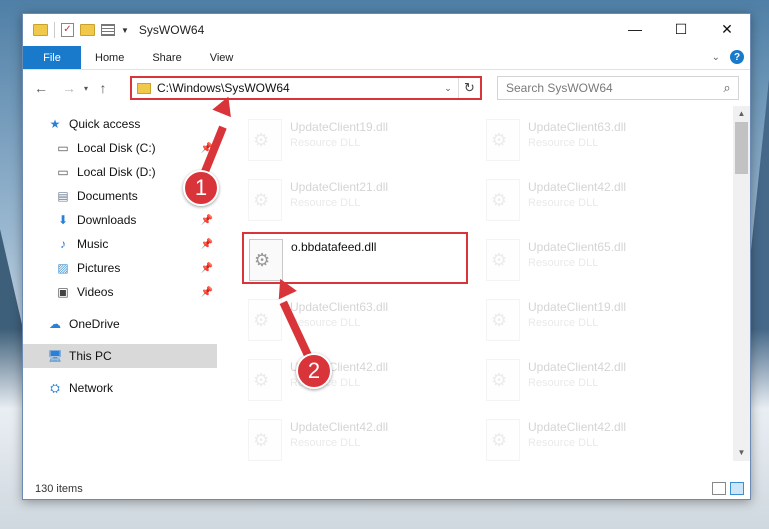  What do you see at coordinates (727, 88) in the screenshot?
I see `search-icon: ⌕` at bounding box center [727, 88].